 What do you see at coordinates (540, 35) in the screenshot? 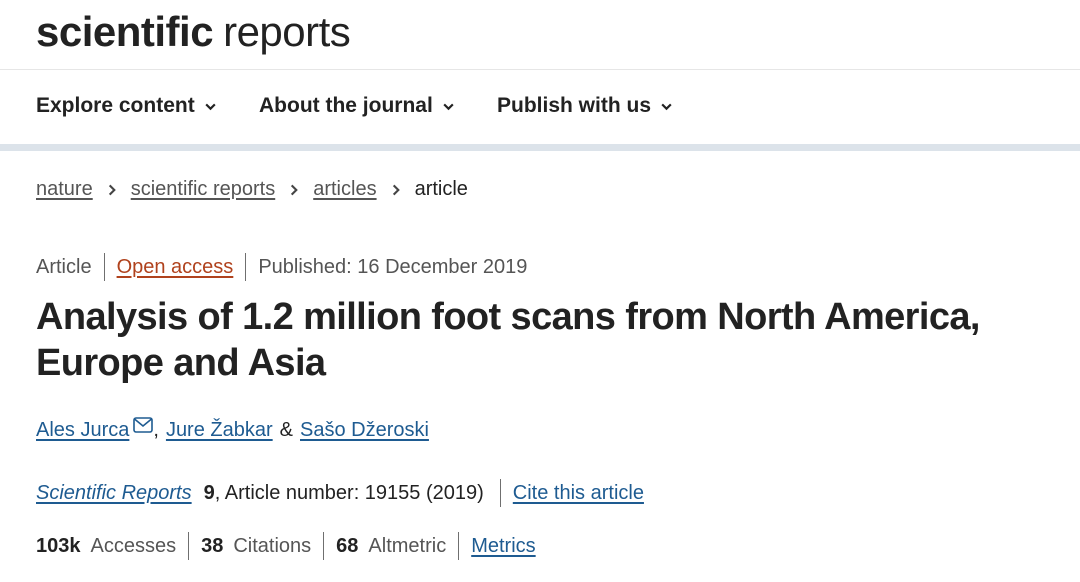
I see `site-header: scientific reports` at bounding box center [540, 35].